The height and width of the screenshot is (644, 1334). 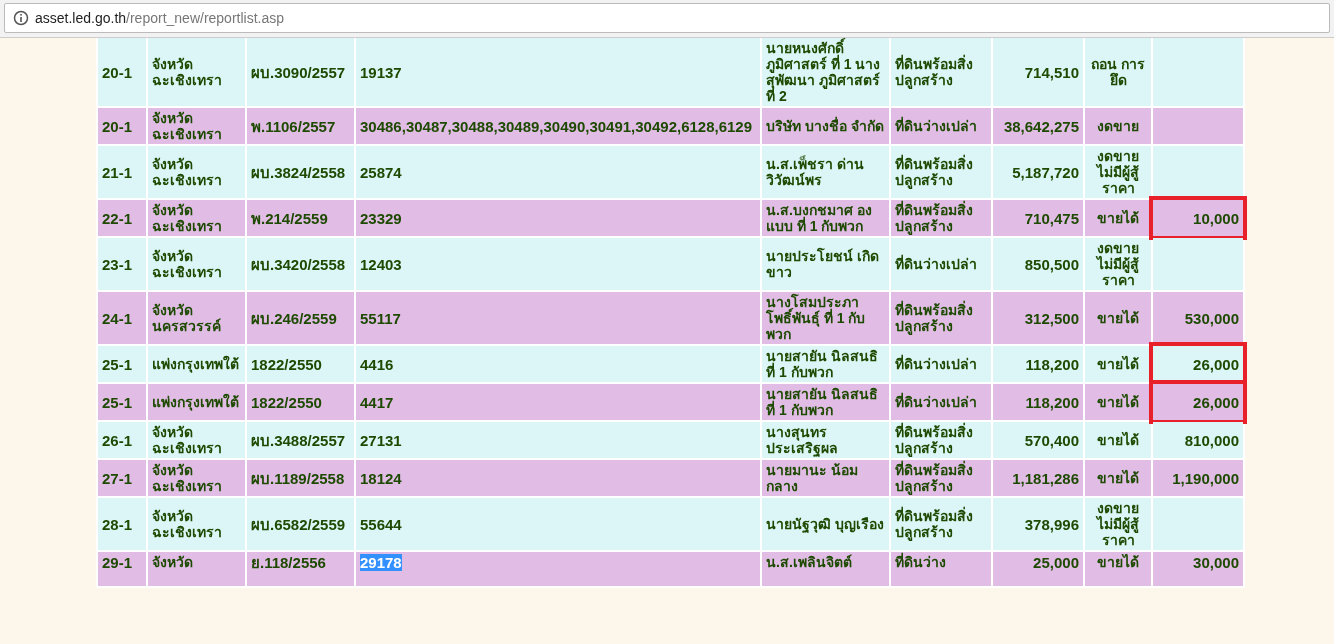 What do you see at coordinates (381, 524) in the screenshot?
I see `deed-number-text: 55644` at bounding box center [381, 524].